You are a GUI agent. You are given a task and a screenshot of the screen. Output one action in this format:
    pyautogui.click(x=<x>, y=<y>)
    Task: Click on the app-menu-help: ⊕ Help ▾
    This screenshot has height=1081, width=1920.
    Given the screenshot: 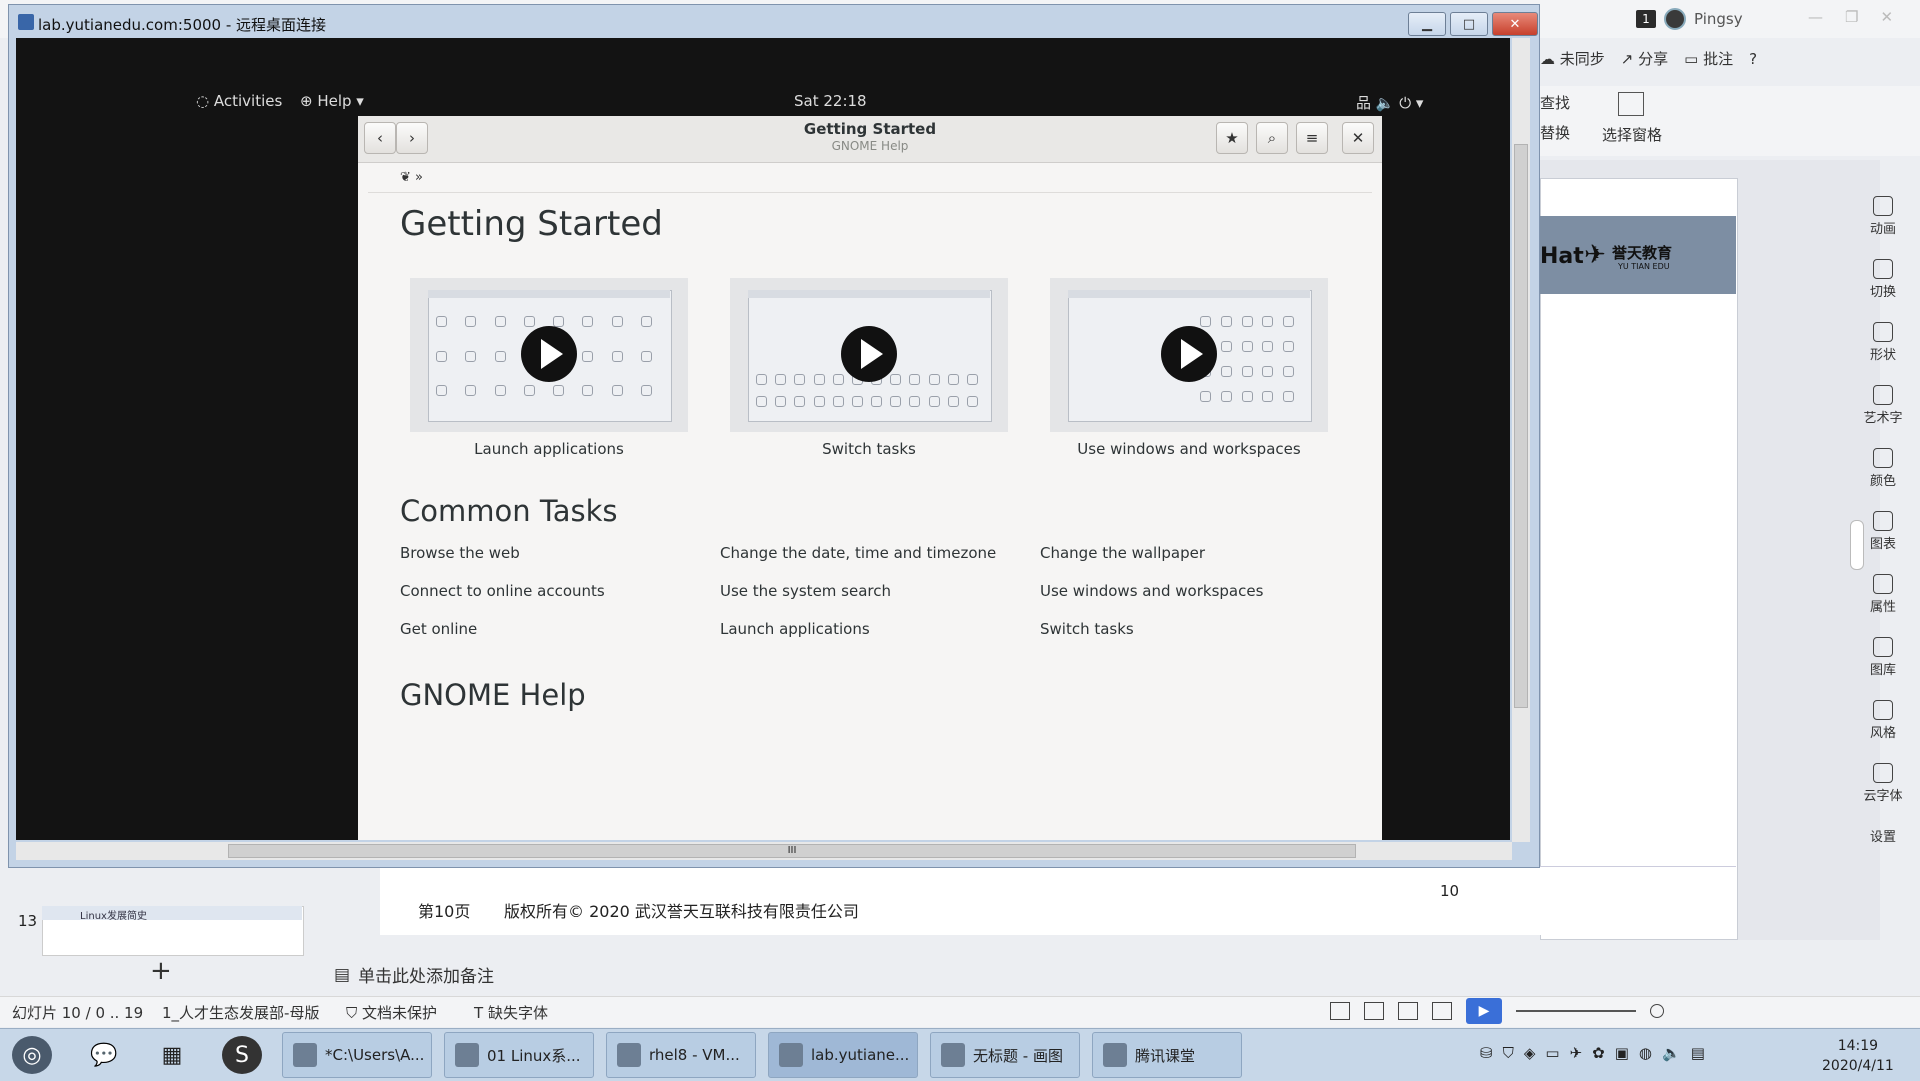 What is the action you would take?
    pyautogui.click(x=332, y=101)
    